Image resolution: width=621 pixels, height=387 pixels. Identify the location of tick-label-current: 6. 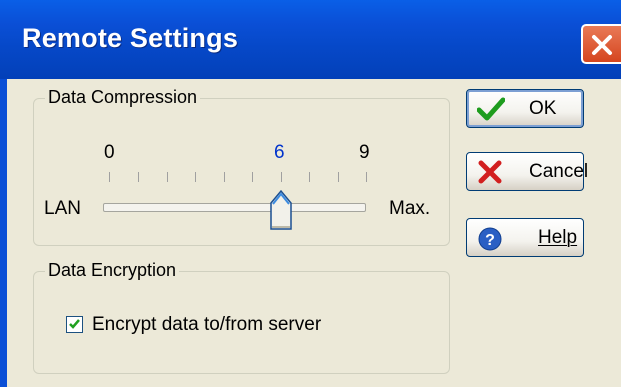
(279, 152).